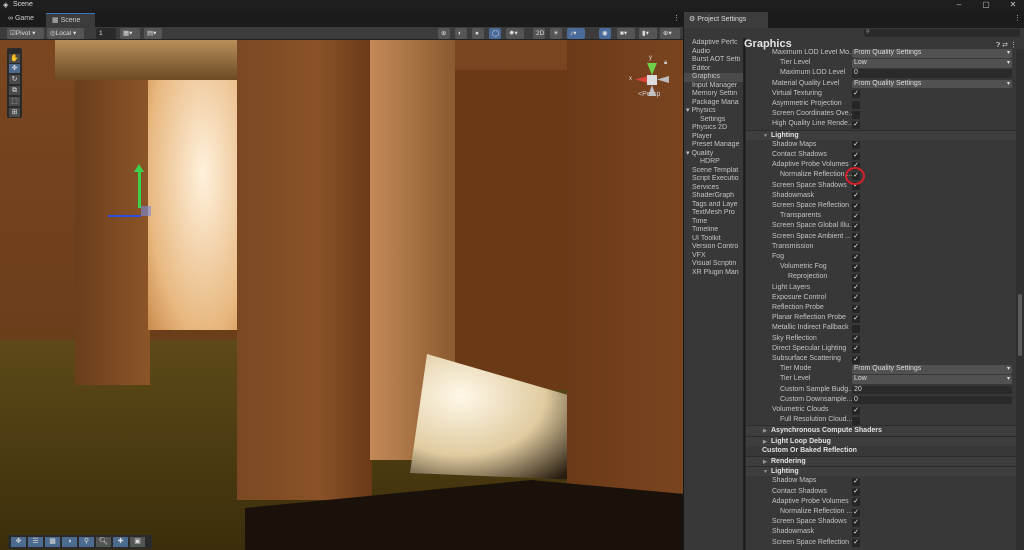 The width and height of the screenshot is (1024, 550). I want to click on plane-handle, so click(146, 211).